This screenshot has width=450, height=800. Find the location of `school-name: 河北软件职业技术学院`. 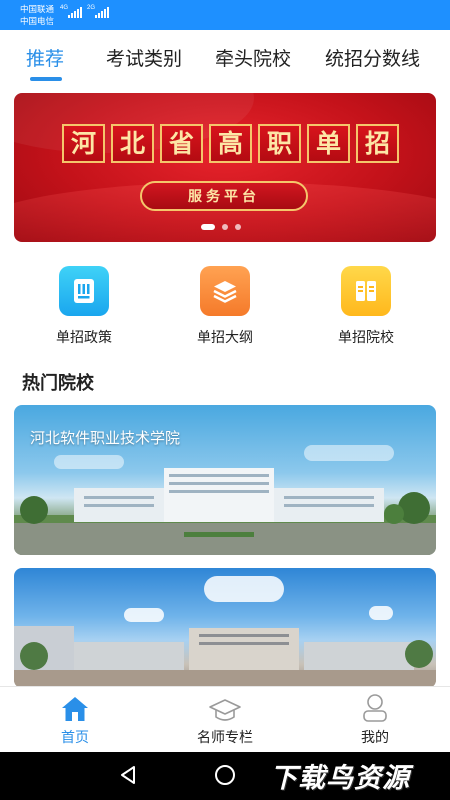

school-name: 河北软件职业技术学院 is located at coordinates (105, 438).